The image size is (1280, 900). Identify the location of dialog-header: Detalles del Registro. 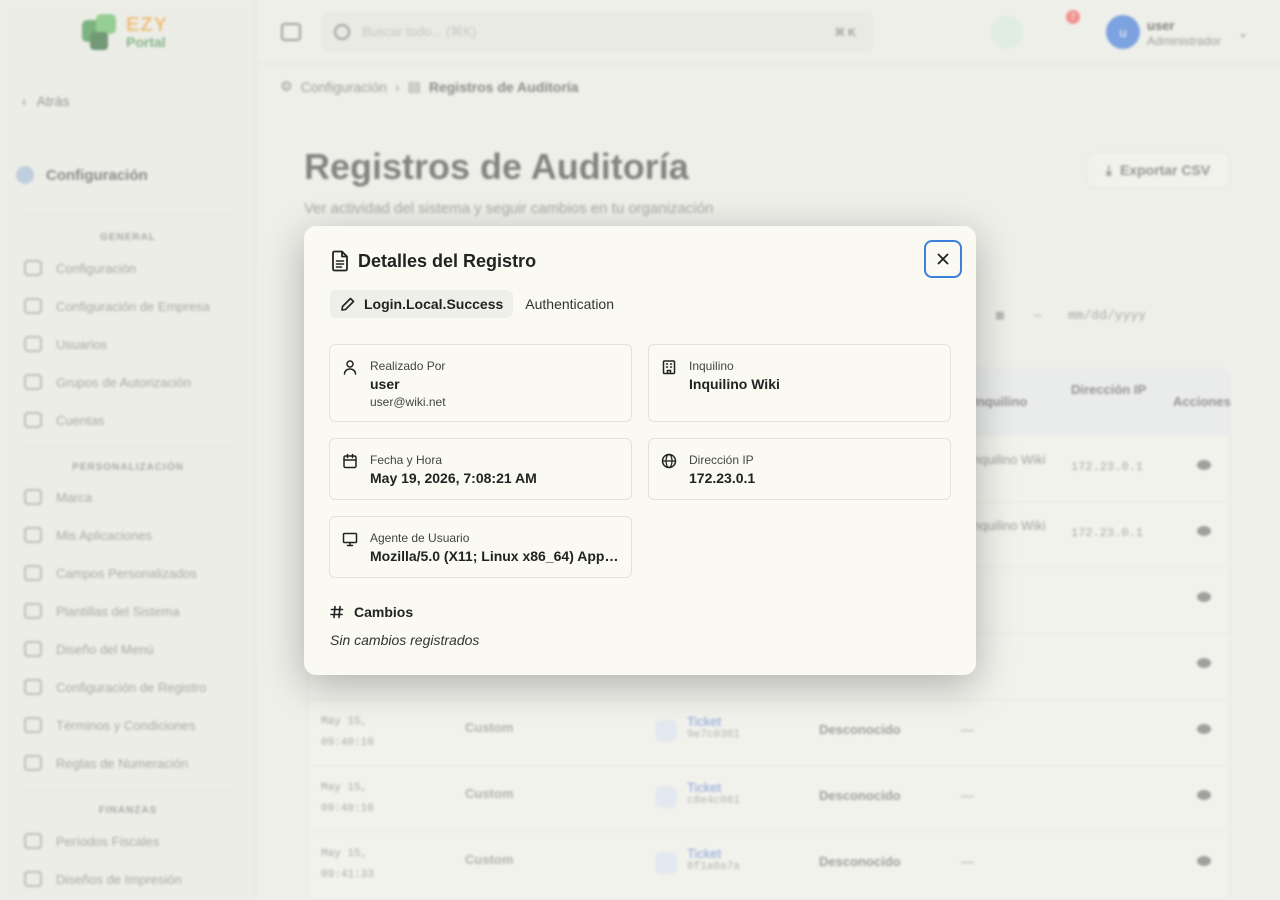
(433, 261).